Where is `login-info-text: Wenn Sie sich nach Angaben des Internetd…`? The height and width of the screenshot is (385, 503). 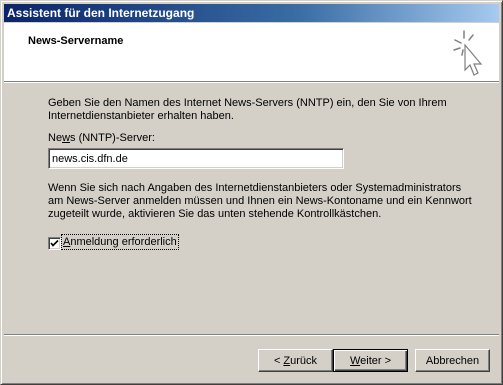 login-info-text: Wenn Sie sich nach Angaben des Internetd… is located at coordinates (260, 201).